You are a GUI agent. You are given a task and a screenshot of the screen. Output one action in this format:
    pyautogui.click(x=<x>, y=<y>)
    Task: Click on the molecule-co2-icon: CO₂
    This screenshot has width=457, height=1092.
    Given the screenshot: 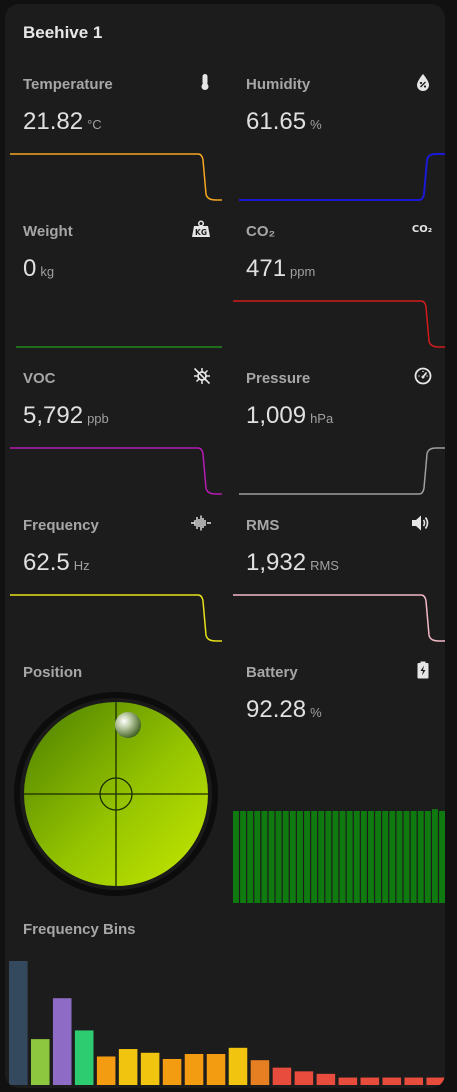 What is the action you would take?
    pyautogui.click(x=422, y=229)
    